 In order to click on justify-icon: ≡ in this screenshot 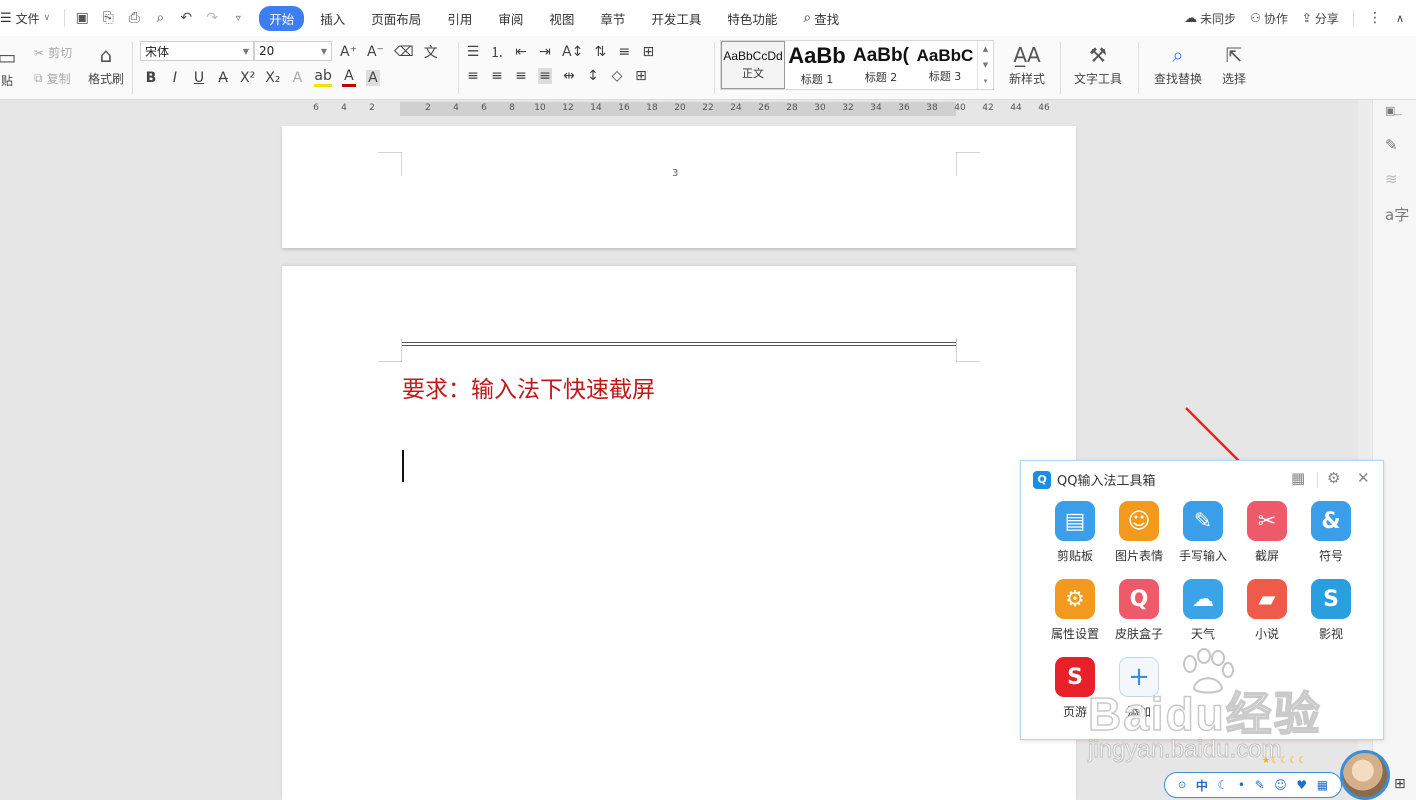, I will do `click(545, 76)`.